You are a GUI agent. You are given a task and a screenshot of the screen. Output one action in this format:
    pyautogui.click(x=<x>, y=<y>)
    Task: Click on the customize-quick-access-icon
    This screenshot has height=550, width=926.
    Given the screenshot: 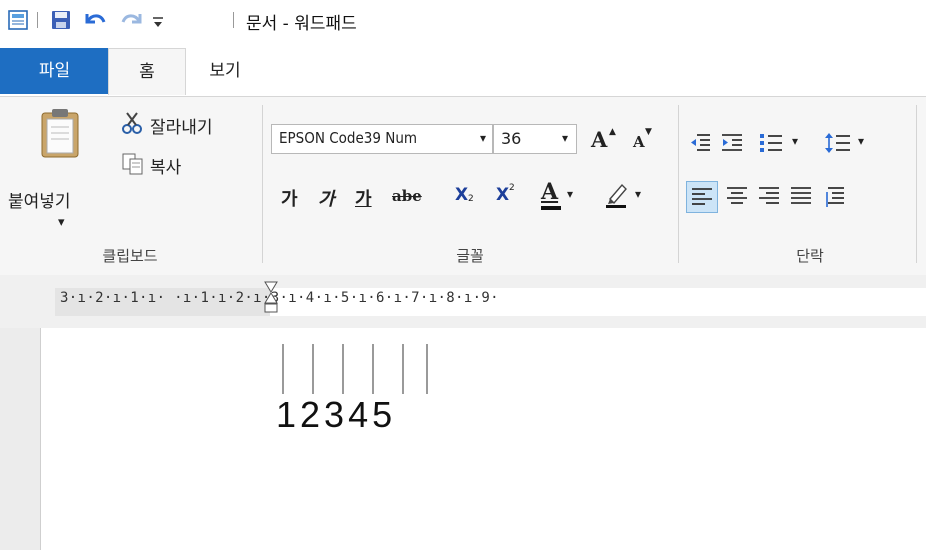 What is the action you would take?
    pyautogui.click(x=158, y=20)
    